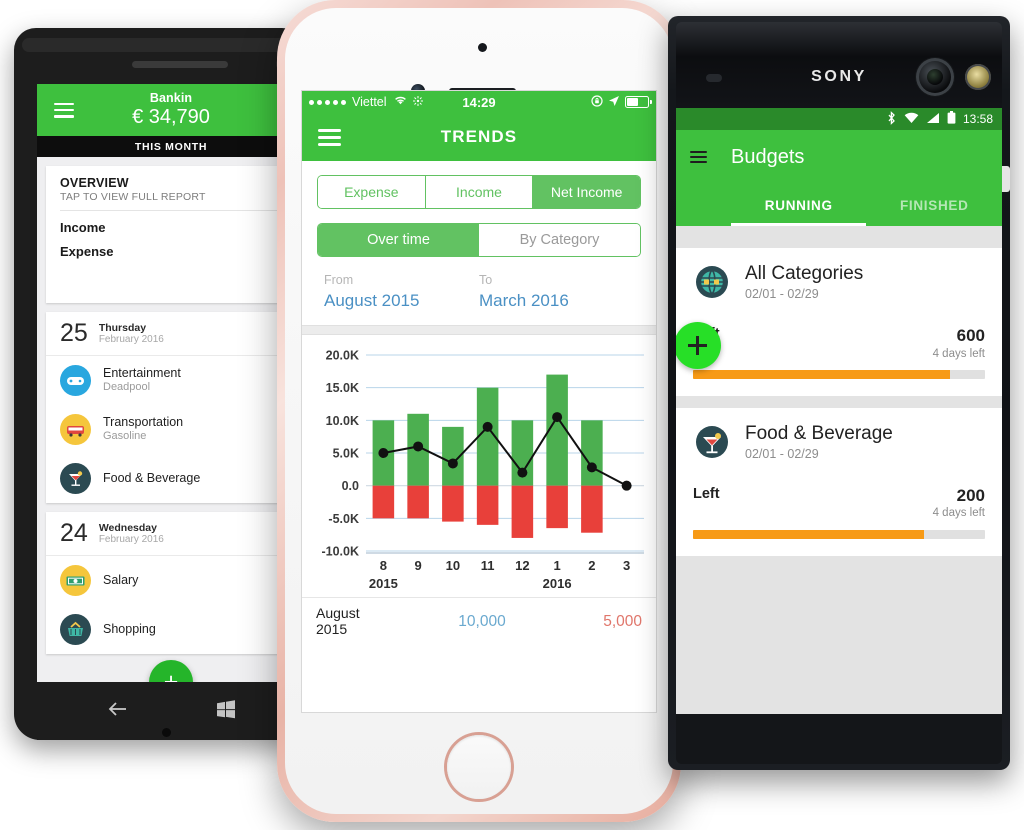  I want to click on sony-top-bezel: SONY, so click(839, 65).